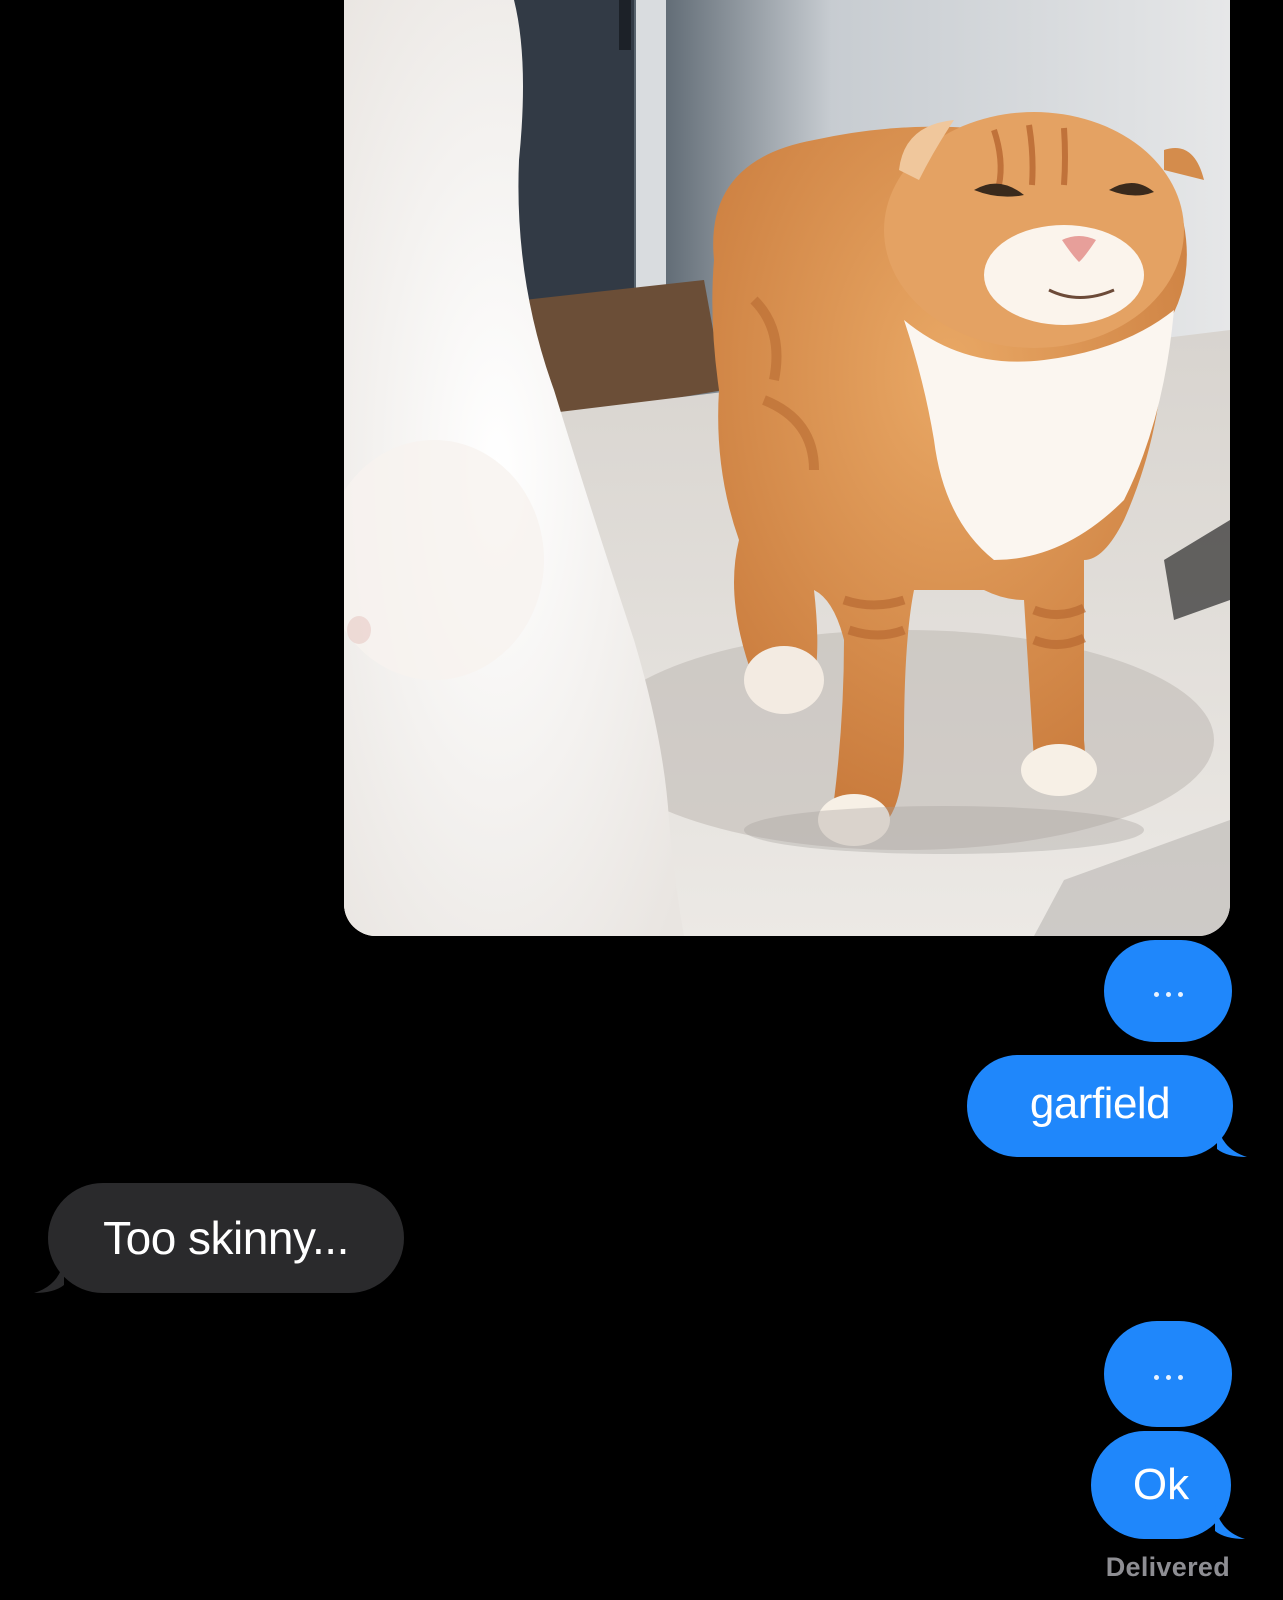 The width and height of the screenshot is (1283, 1600). What do you see at coordinates (1100, 1103) in the screenshot?
I see `message-text: garfield` at bounding box center [1100, 1103].